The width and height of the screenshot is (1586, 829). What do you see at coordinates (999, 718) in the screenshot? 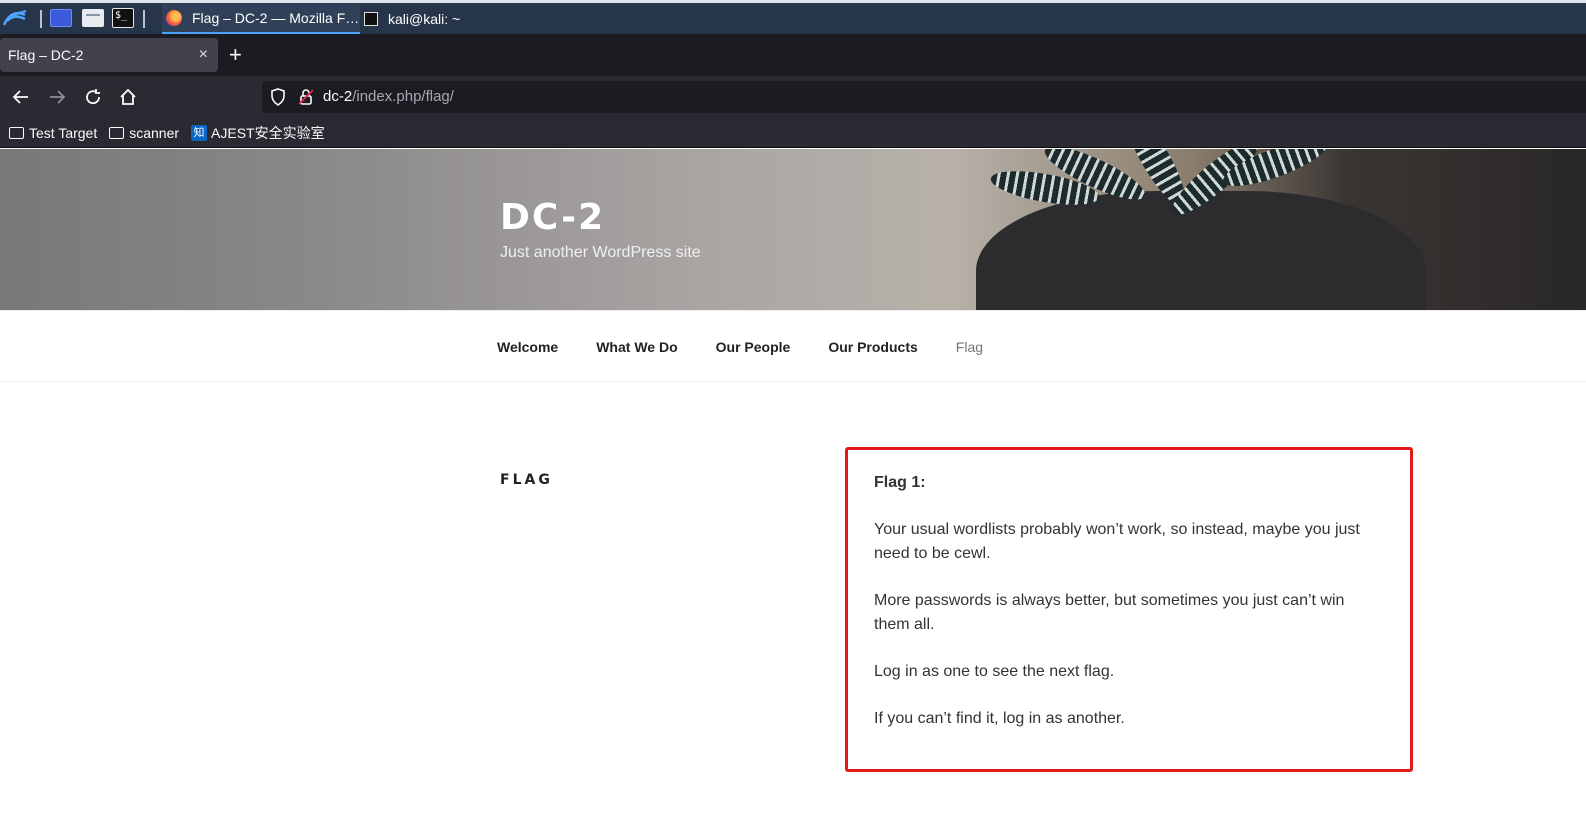
I see `content-paragraph: If you can’t find it, log in as another.` at bounding box center [999, 718].